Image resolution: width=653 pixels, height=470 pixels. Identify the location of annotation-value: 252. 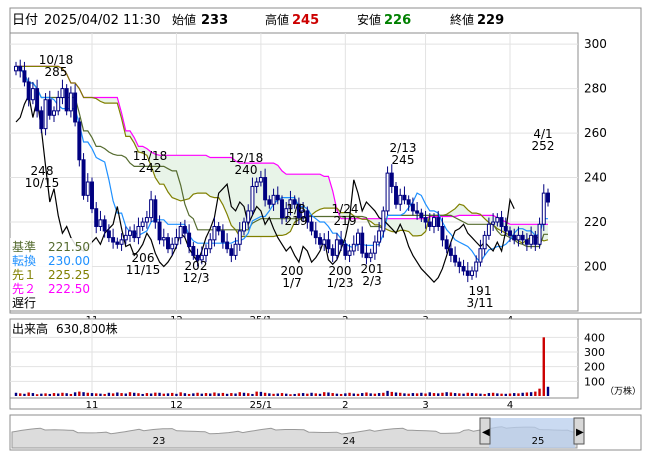
(543, 146).